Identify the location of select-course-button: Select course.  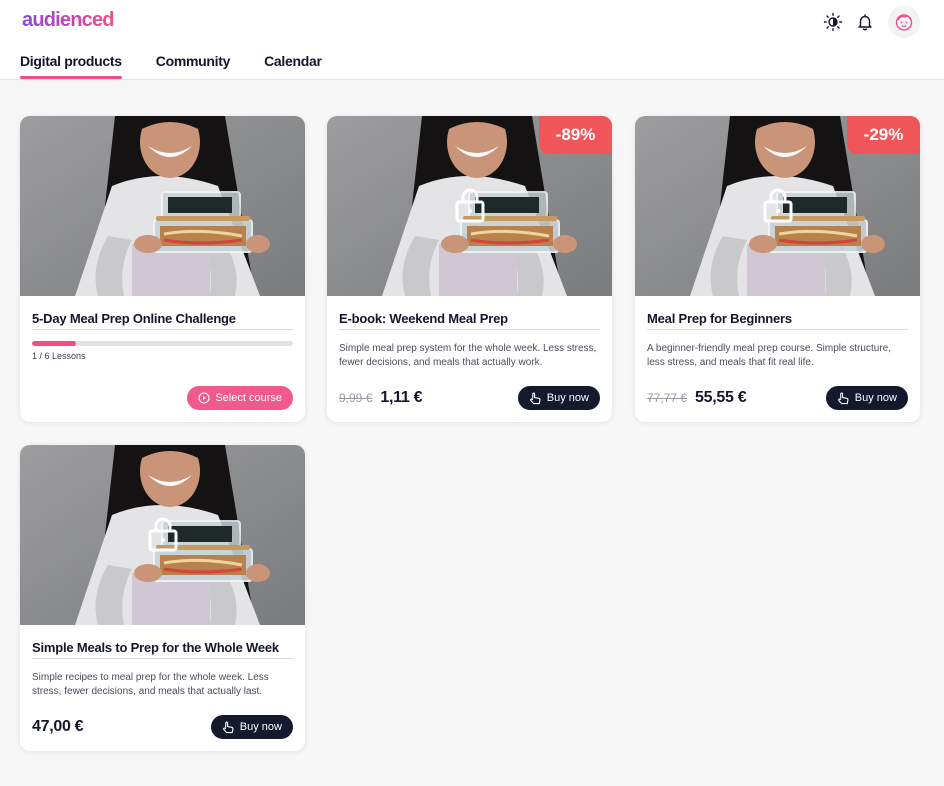
(240, 398).